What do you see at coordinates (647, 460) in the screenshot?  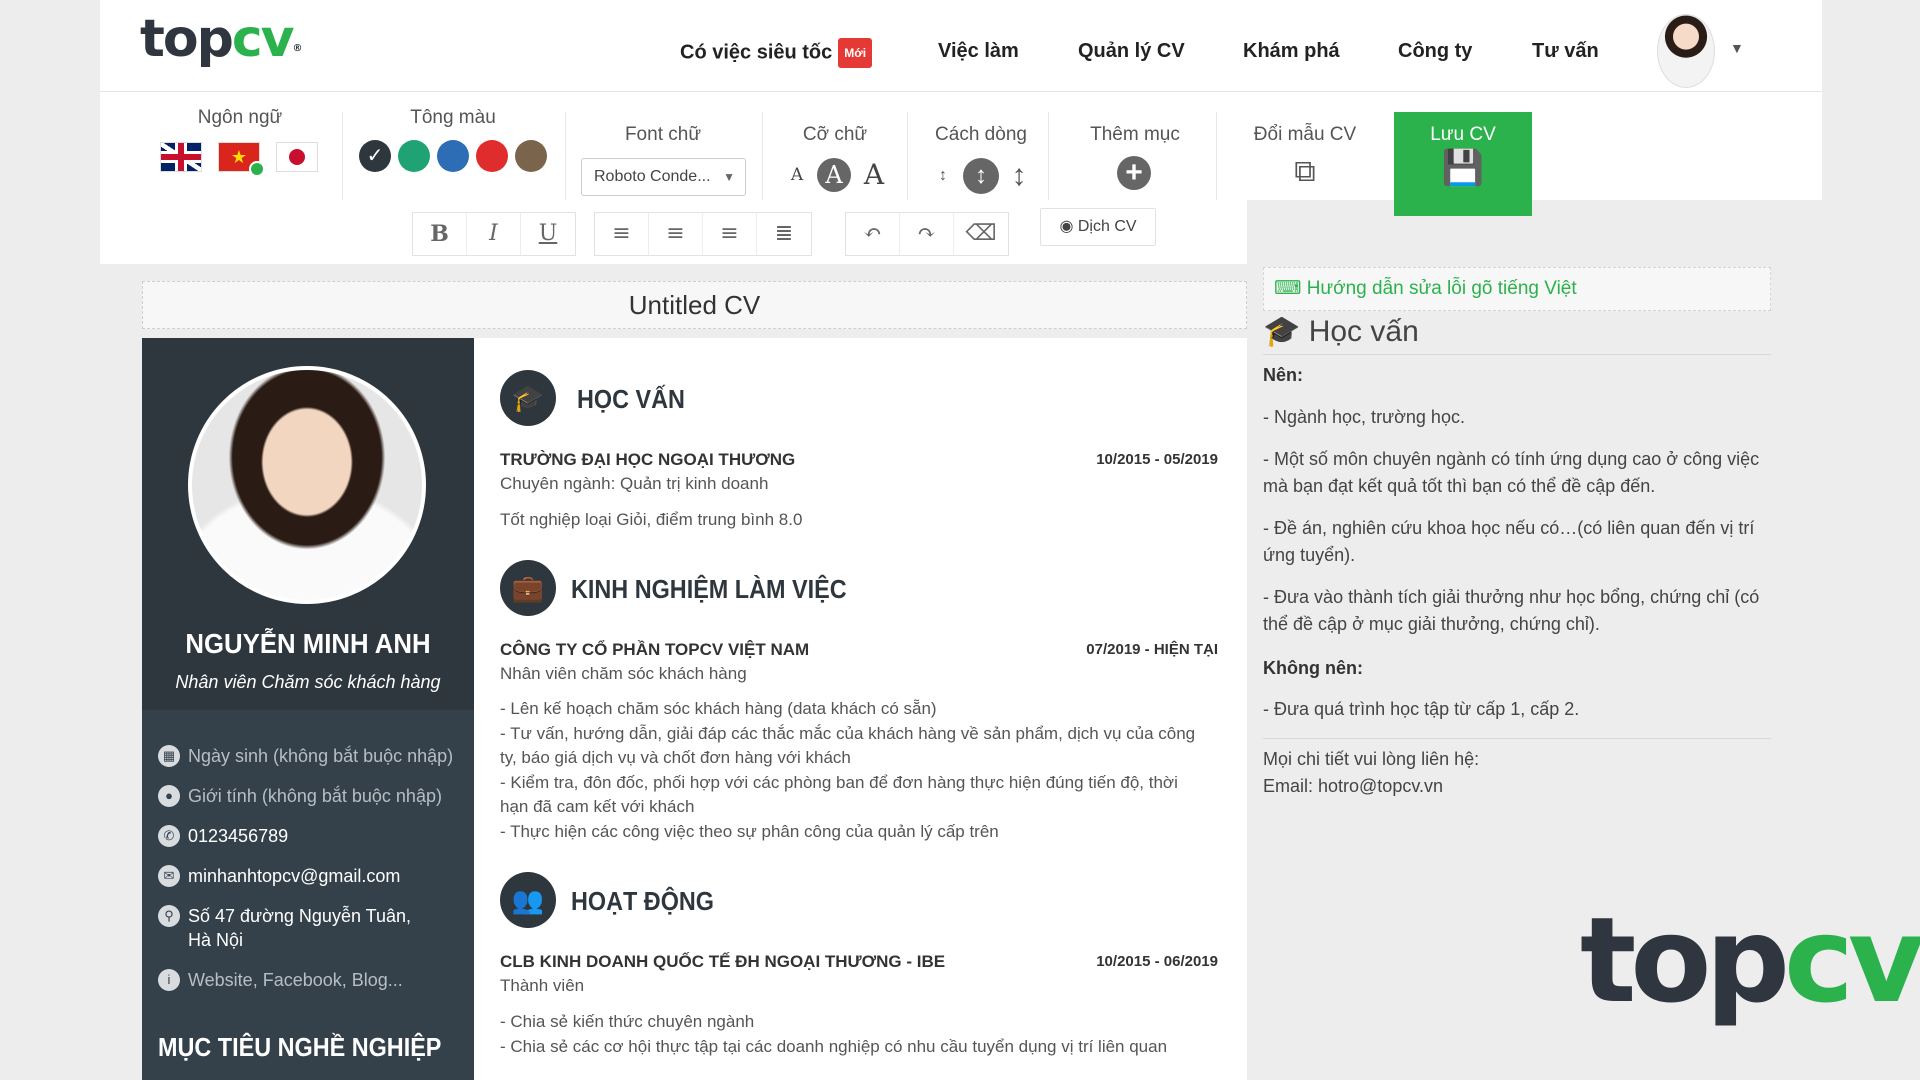 I see `education-school: TRƯỜNG ĐẠI HỌC NGOẠI THƯƠNG` at bounding box center [647, 460].